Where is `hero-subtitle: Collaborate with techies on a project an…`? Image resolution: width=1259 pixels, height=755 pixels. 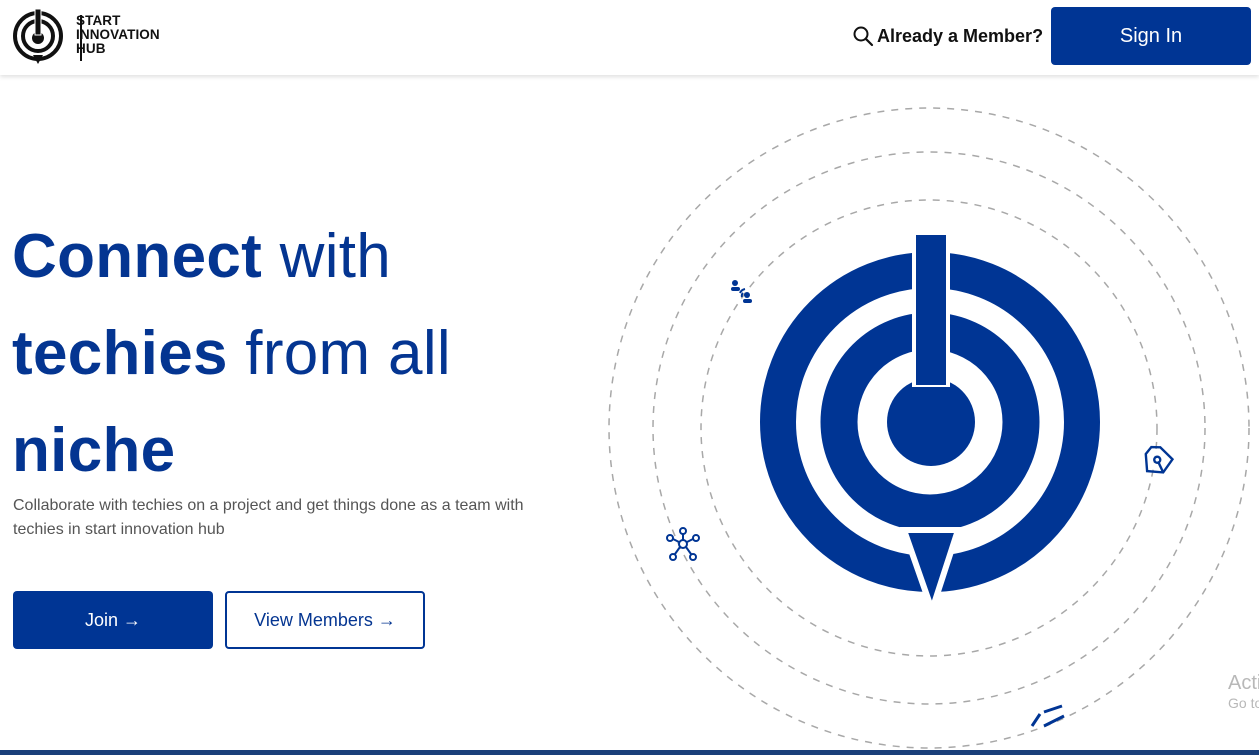
hero-subtitle: Collaborate with techies on a project an… is located at coordinates (268, 517).